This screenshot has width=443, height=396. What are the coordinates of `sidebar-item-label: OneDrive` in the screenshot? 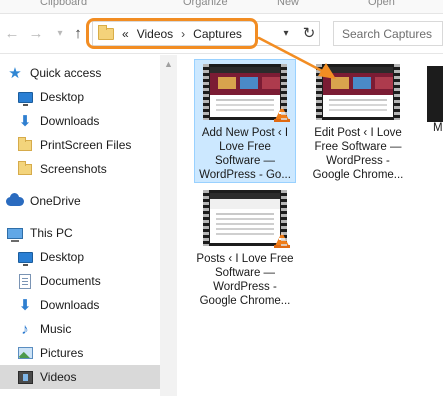 It's located at (55, 201).